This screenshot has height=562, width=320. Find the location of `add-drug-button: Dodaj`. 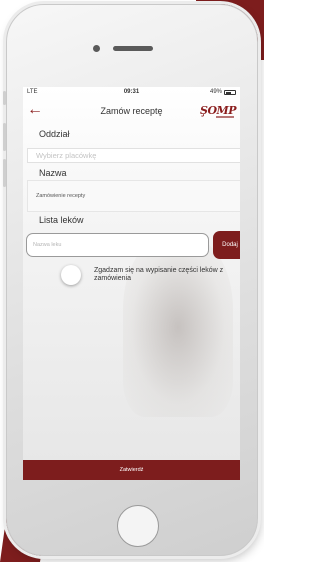

add-drug-button: Dodaj is located at coordinates (226, 245).